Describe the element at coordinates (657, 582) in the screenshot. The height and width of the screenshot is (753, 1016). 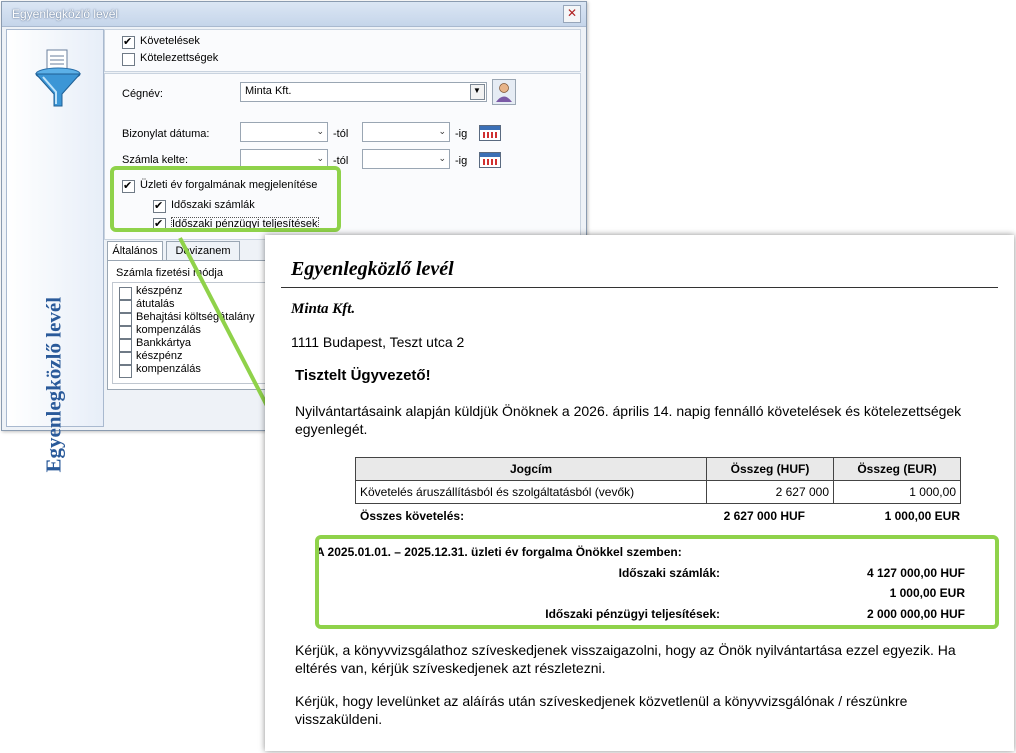
I see `turnover-highlight` at that location.